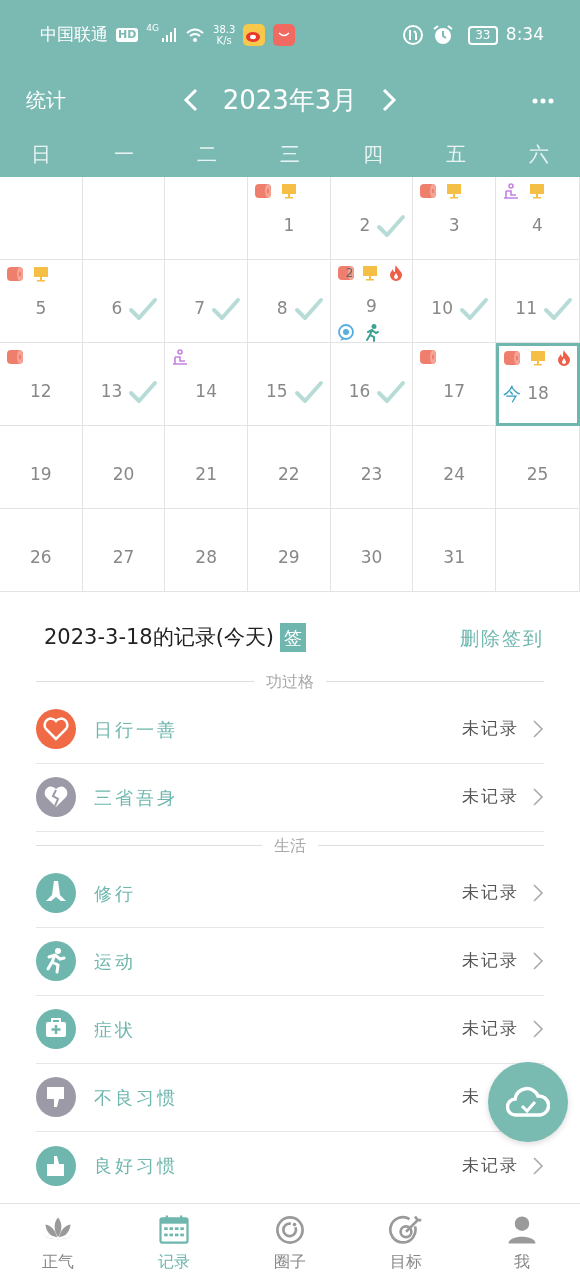  I want to click on day-number: 4, so click(537, 226).